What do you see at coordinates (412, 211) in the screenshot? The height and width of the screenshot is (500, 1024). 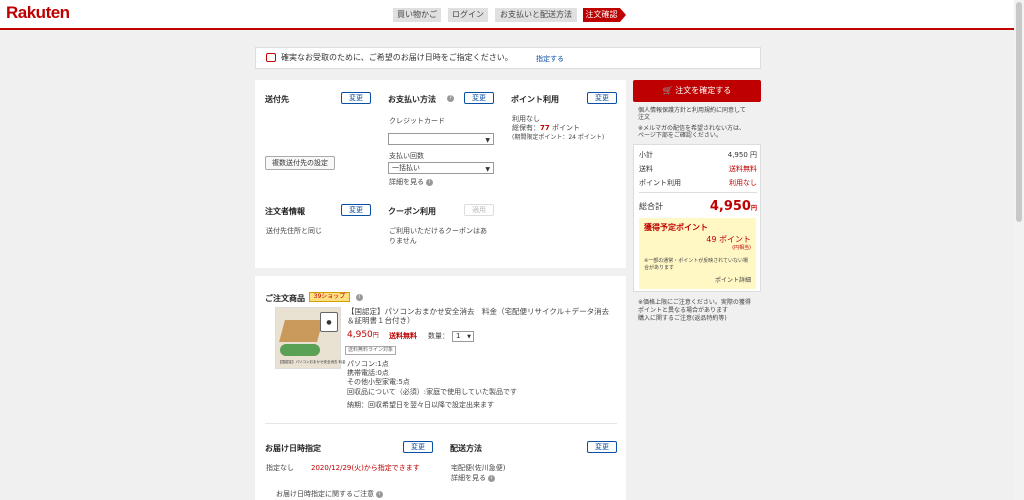 I see `coupon-title: クーポン利用` at bounding box center [412, 211].